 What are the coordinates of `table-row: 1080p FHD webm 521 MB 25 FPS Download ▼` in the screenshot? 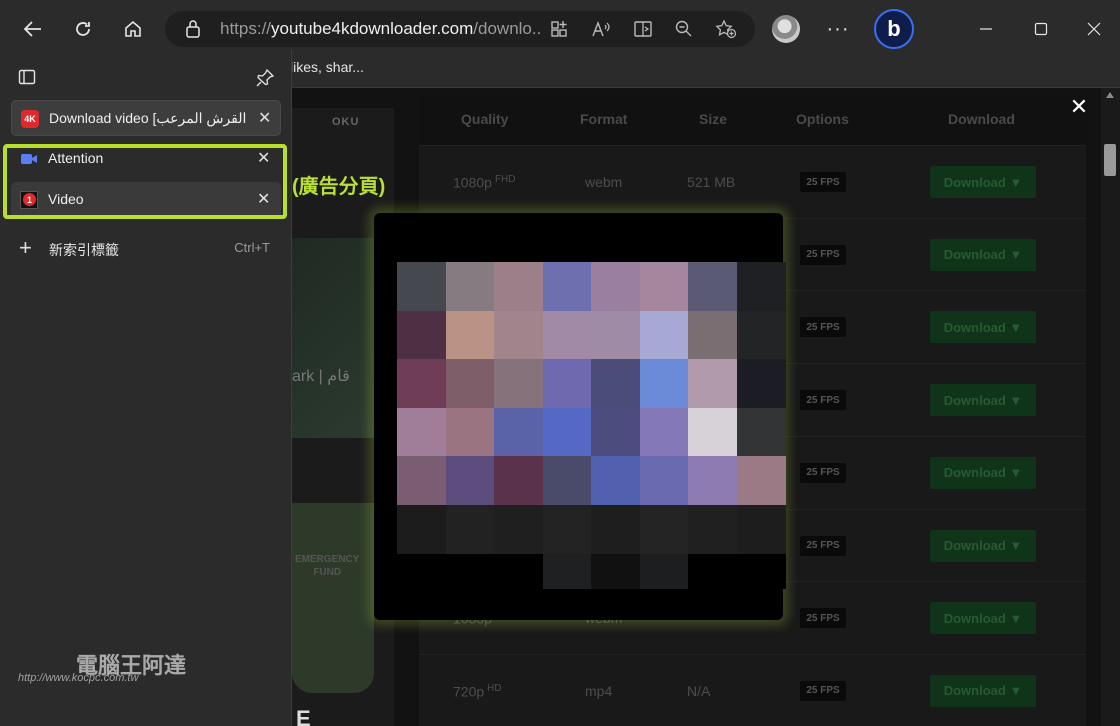 It's located at (752, 181).